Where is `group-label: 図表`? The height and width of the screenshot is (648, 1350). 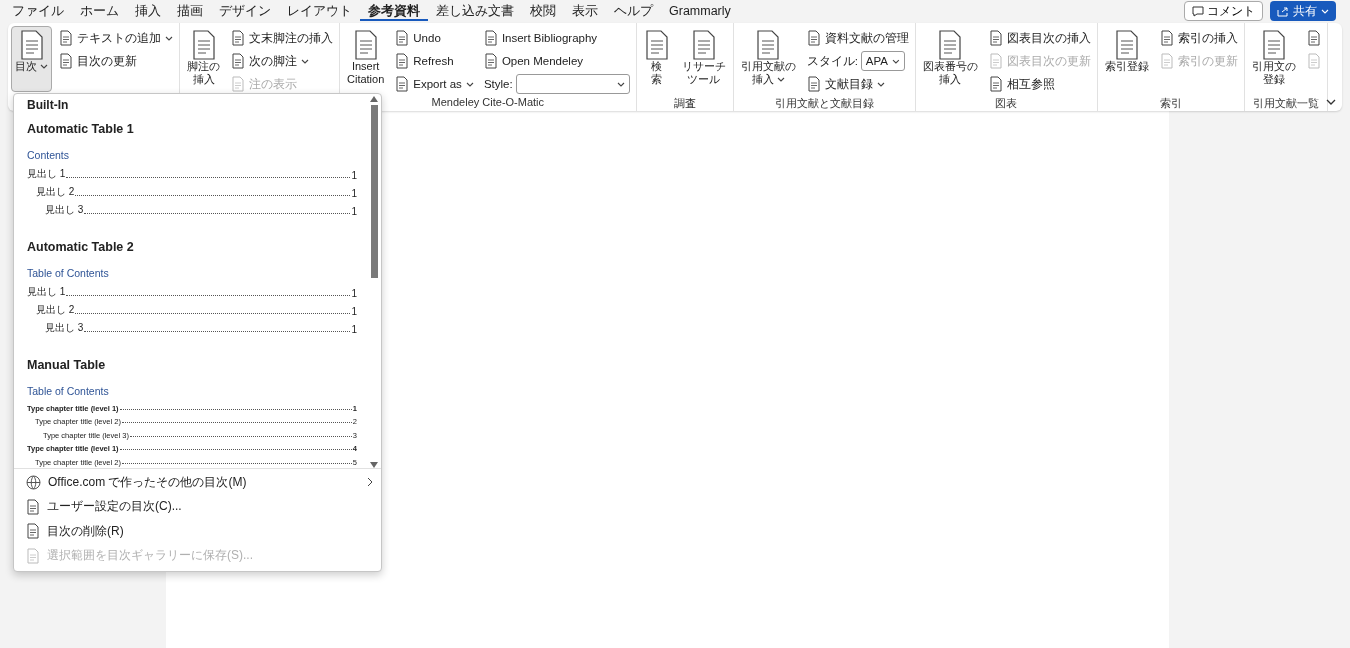 group-label: 図表 is located at coordinates (1006, 103).